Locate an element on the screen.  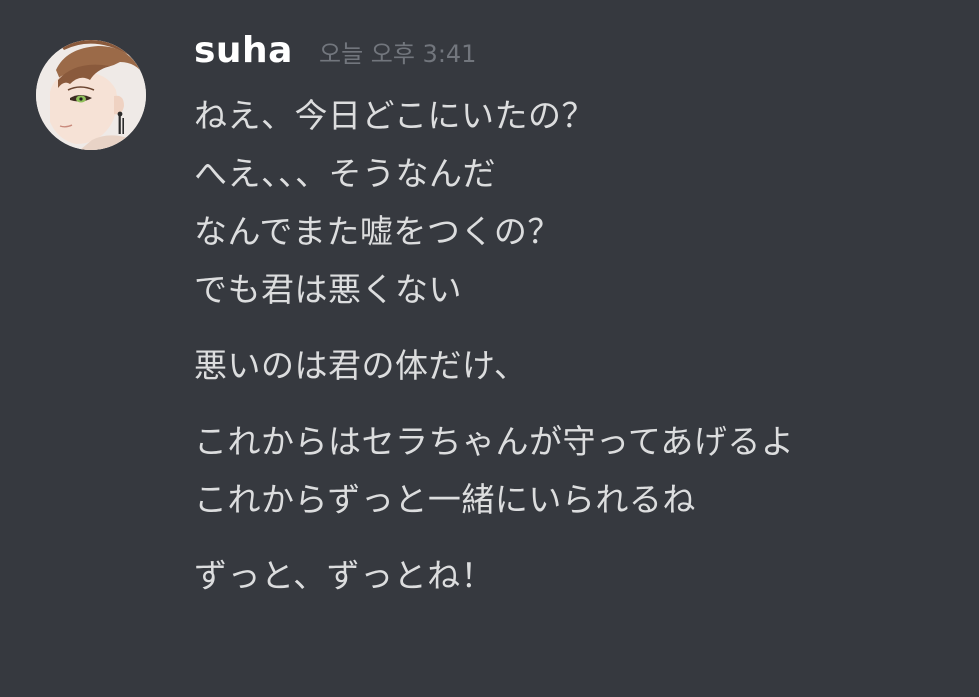
user-avatar is located at coordinates (91, 95).